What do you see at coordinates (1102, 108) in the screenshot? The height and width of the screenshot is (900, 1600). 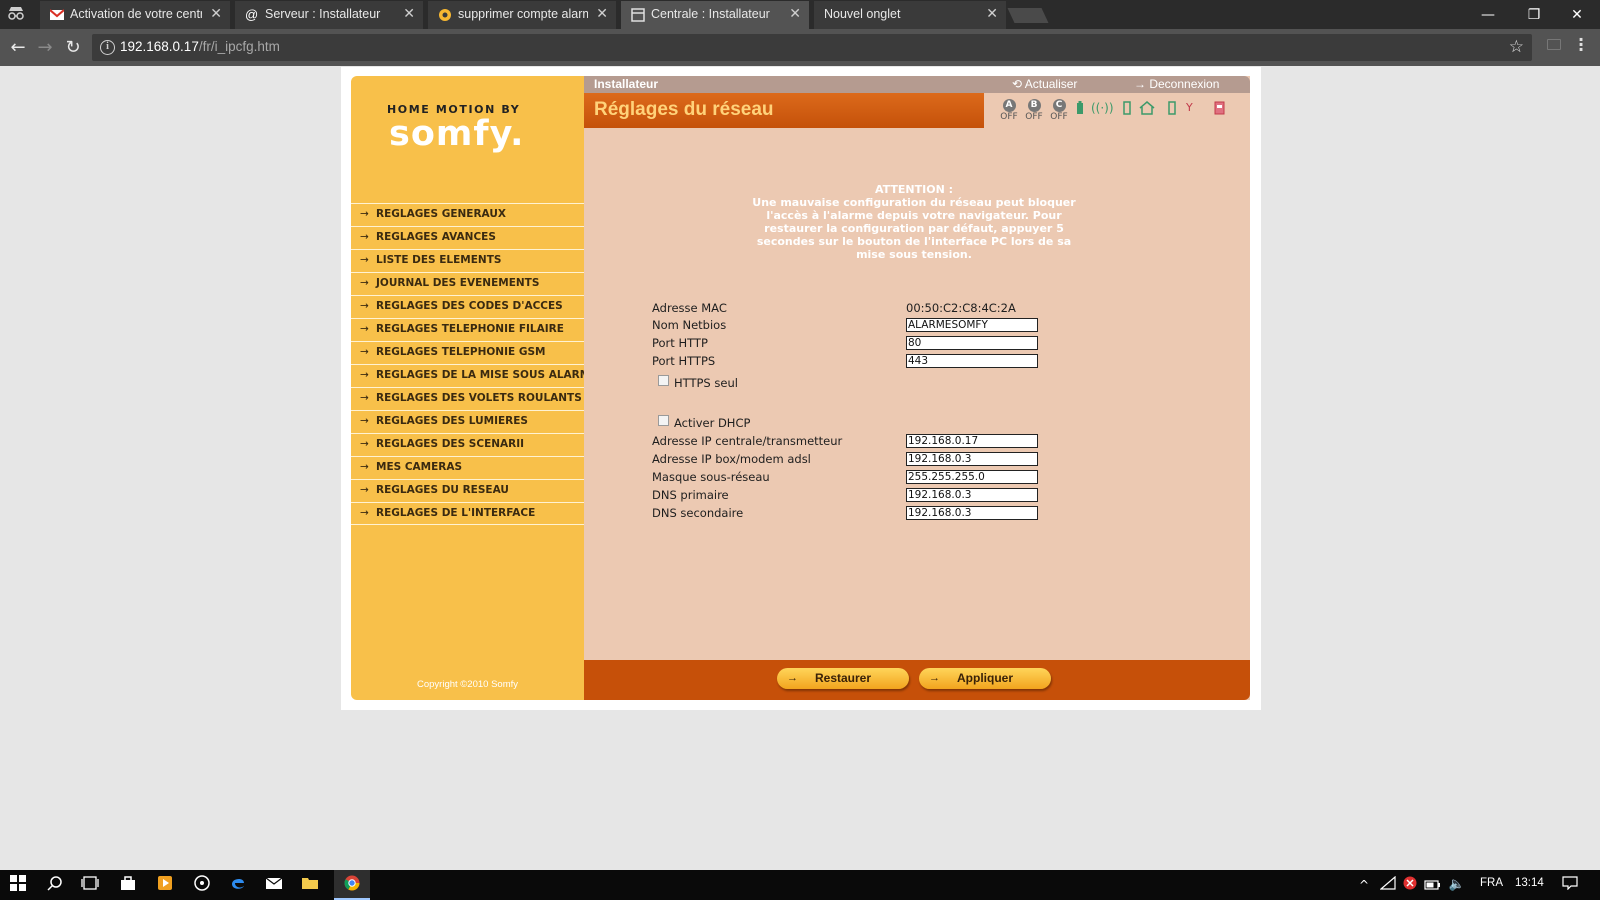 I see `radio-signal-icon: ((·))` at bounding box center [1102, 108].